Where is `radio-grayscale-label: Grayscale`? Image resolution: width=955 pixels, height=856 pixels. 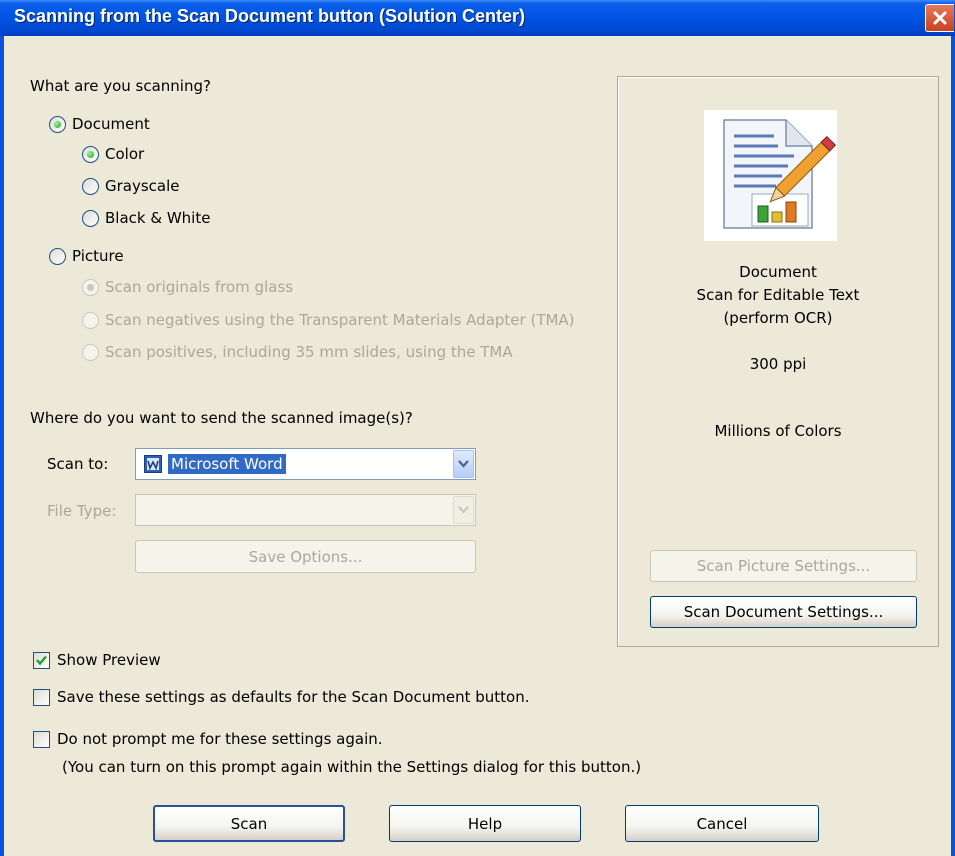
radio-grayscale-label: Grayscale is located at coordinates (142, 186).